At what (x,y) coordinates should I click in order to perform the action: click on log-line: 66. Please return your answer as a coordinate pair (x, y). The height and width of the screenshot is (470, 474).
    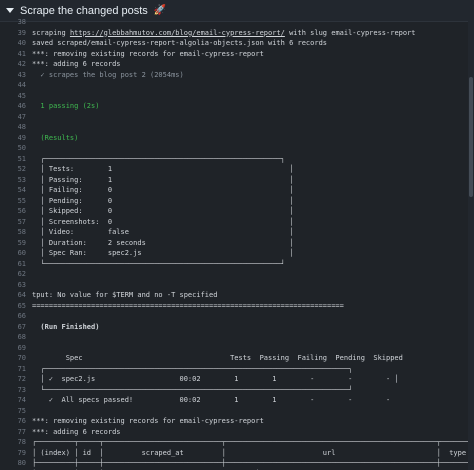
    Looking at the image, I should click on (237, 316).